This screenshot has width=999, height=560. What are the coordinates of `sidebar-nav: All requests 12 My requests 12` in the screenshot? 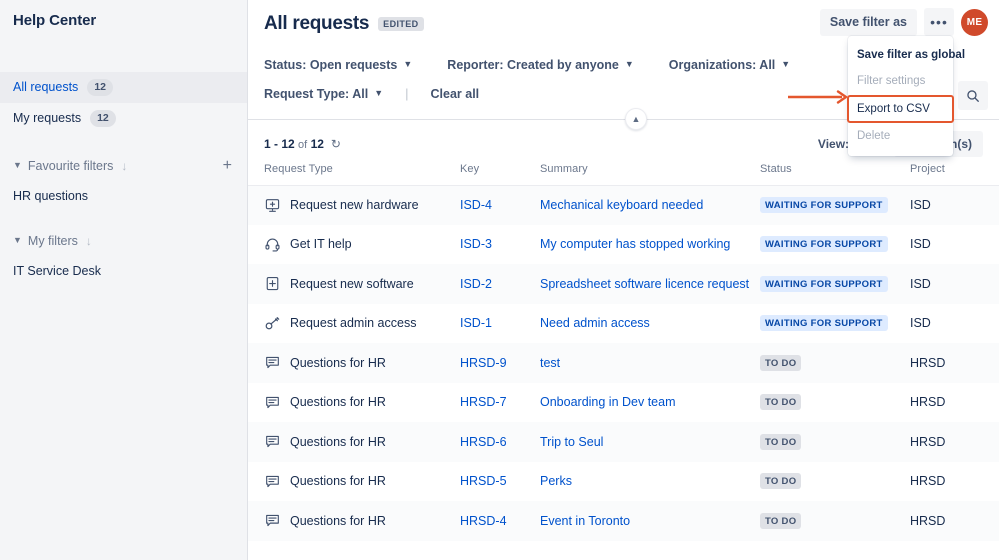 It's located at (123, 103).